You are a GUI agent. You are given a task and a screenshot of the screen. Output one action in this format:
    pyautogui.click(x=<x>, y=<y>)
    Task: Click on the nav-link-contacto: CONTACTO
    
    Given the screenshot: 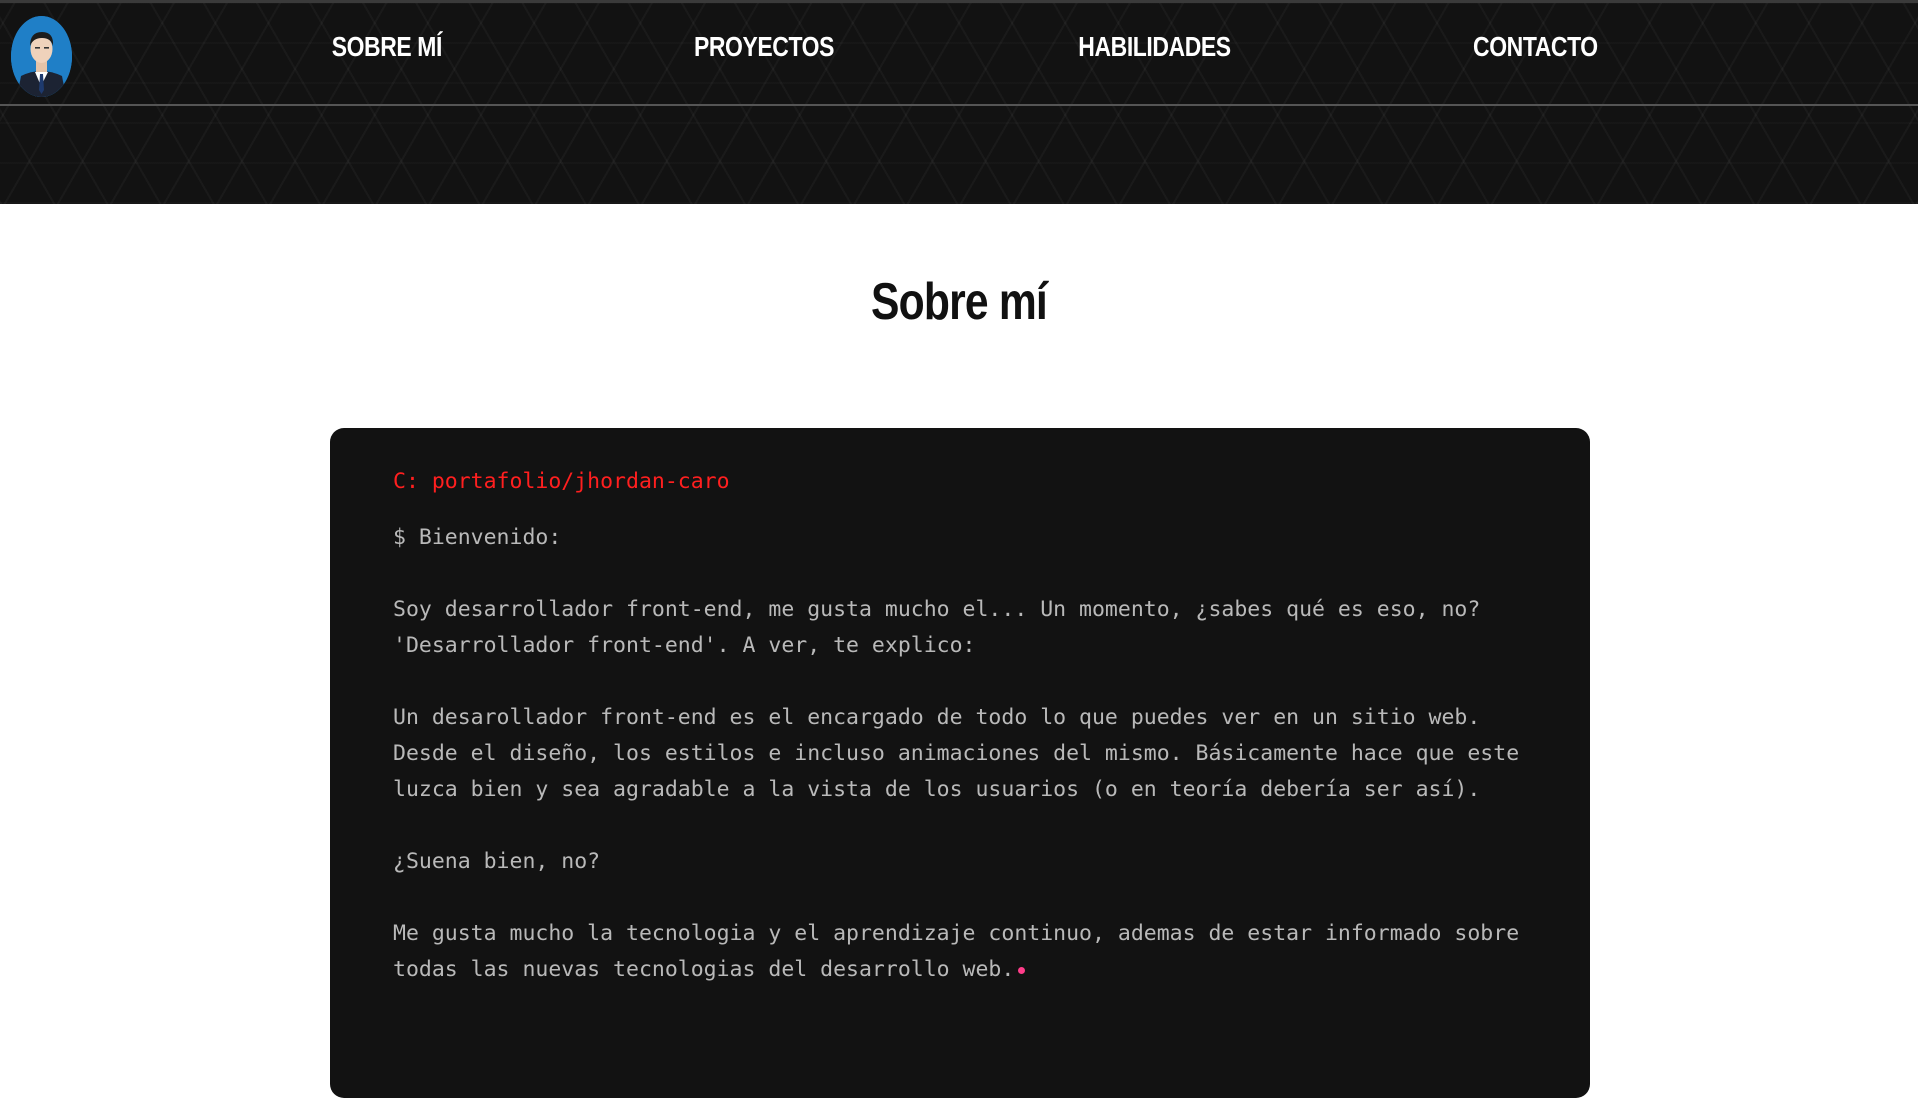 What is the action you would take?
    pyautogui.click(x=1535, y=47)
    